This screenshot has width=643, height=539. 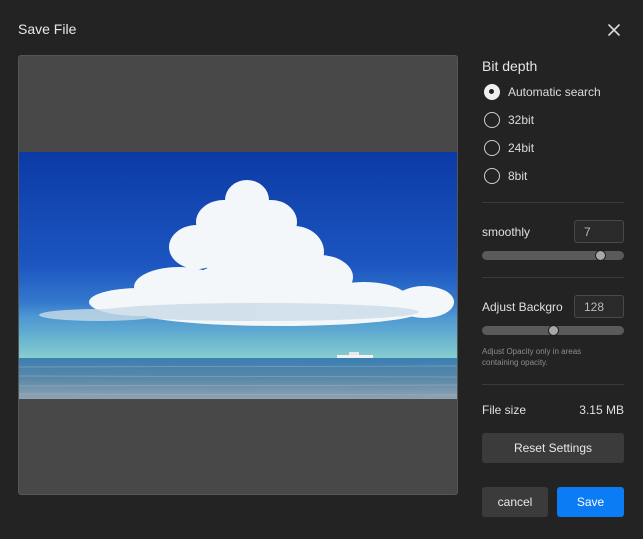 I want to click on close-button, so click(x=614, y=30).